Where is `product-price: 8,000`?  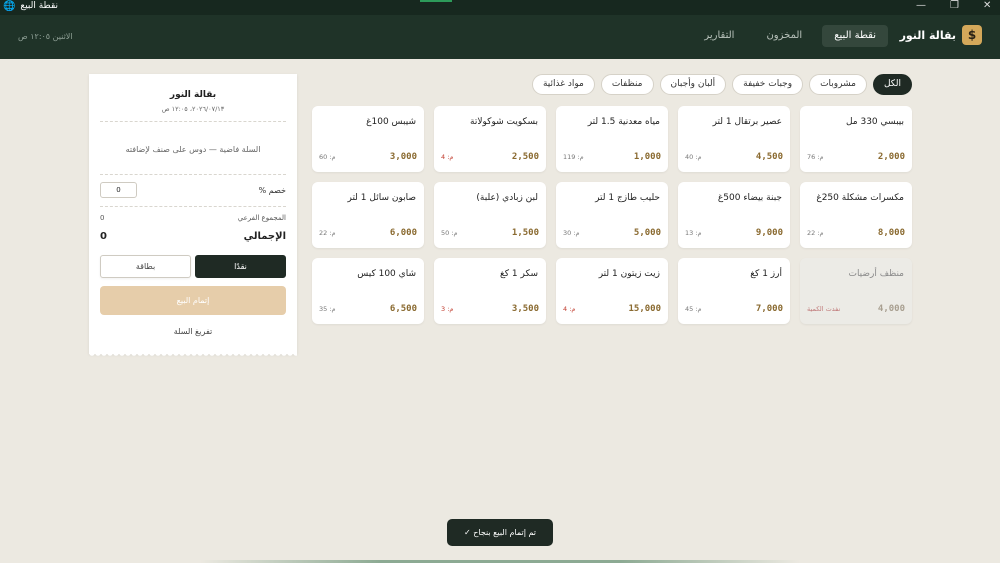 product-price: 8,000 is located at coordinates (891, 233).